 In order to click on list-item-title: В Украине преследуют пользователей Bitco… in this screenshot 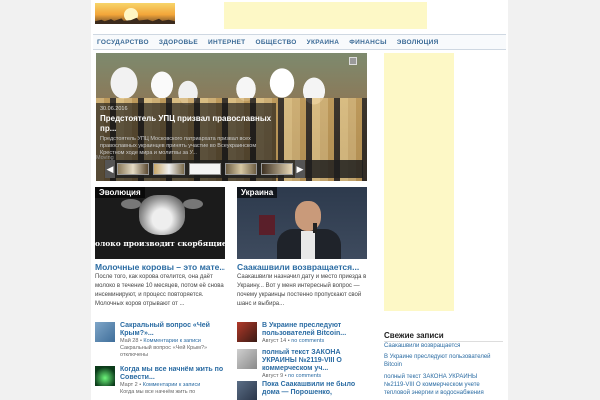, I will do `click(317, 330)`.